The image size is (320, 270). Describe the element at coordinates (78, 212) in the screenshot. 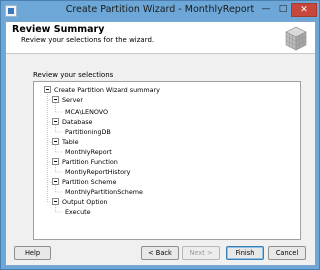

I see `tree-leaf-output-option: Execute` at that location.